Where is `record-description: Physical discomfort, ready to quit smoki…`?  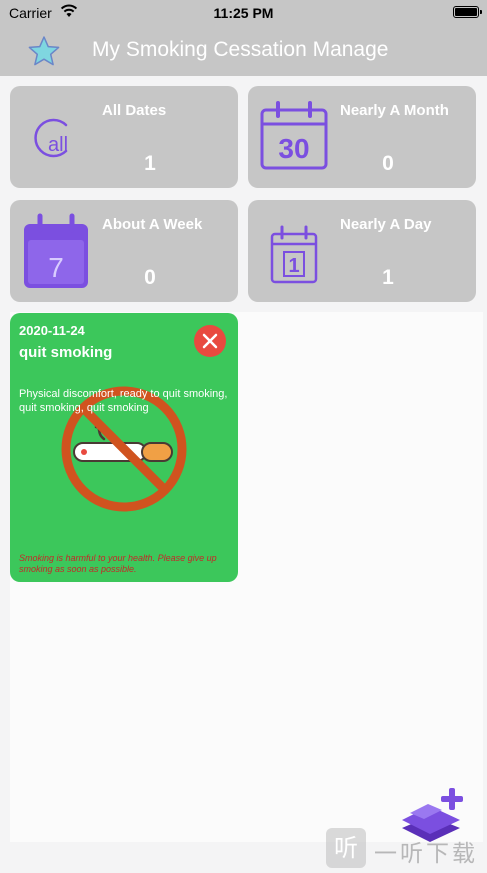 record-description: Physical discomfort, ready to quit smoki… is located at coordinates (123, 401).